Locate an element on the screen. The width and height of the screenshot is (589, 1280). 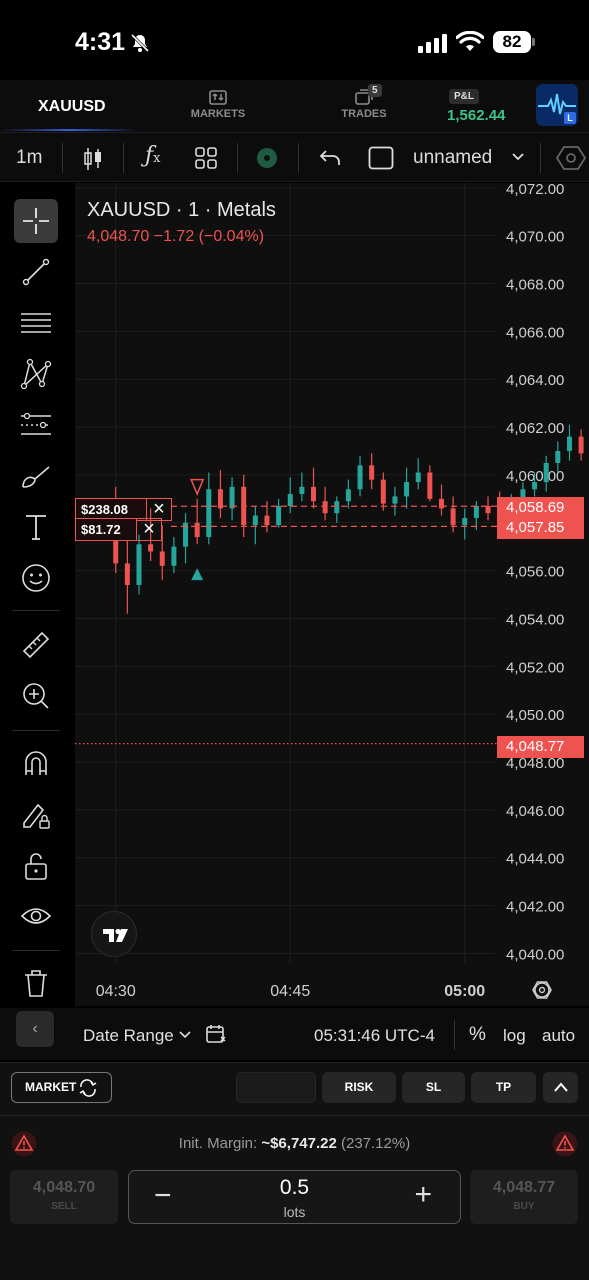
crosshair-icon is located at coordinates (36, 221).